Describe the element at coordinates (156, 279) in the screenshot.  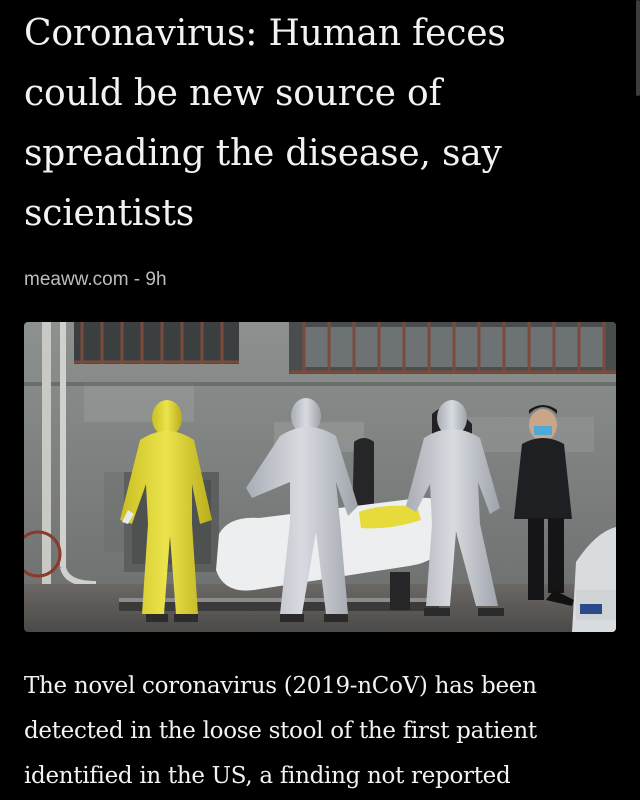
I see `article-age: 9h` at that location.